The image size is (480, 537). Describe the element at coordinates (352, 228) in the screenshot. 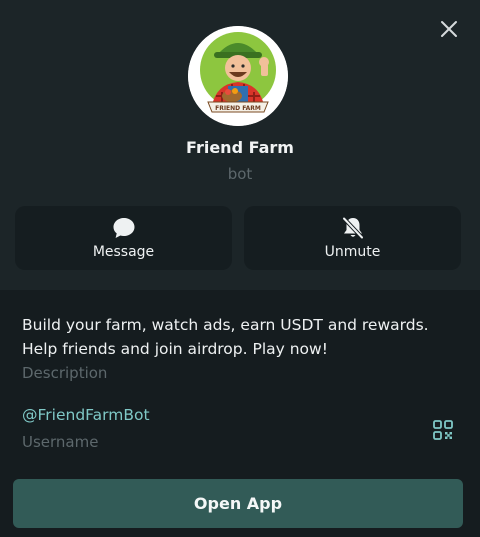

I see `bell-off-icon` at that location.